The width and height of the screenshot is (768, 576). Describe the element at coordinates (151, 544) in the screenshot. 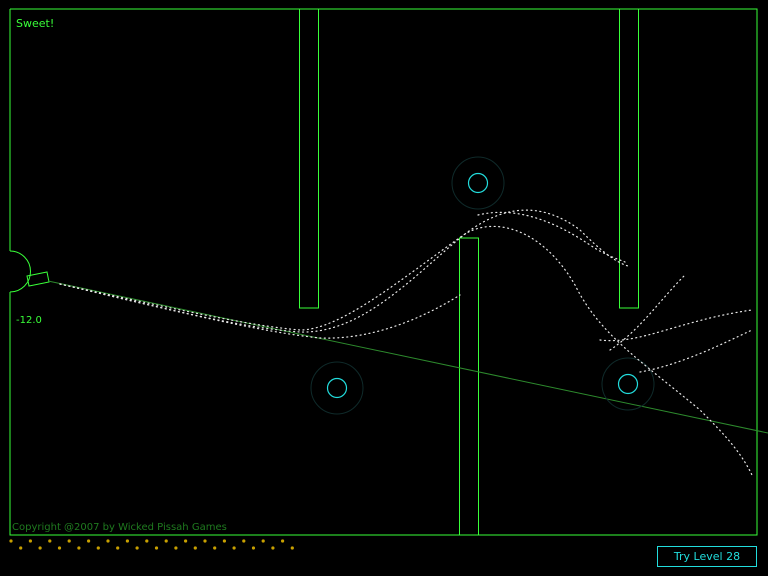

I see `shots-remaining-indicator` at that location.